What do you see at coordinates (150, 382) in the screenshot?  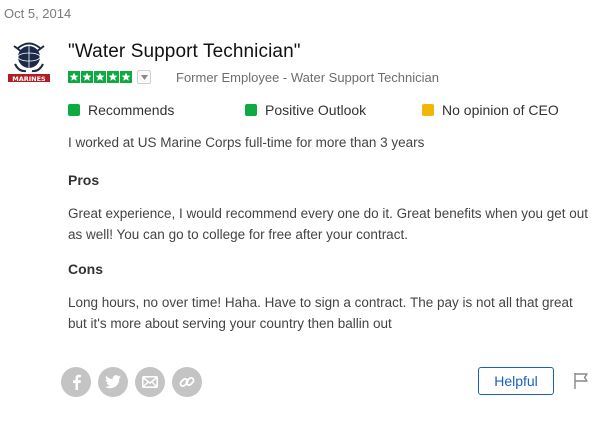 I see `email-icon` at bounding box center [150, 382].